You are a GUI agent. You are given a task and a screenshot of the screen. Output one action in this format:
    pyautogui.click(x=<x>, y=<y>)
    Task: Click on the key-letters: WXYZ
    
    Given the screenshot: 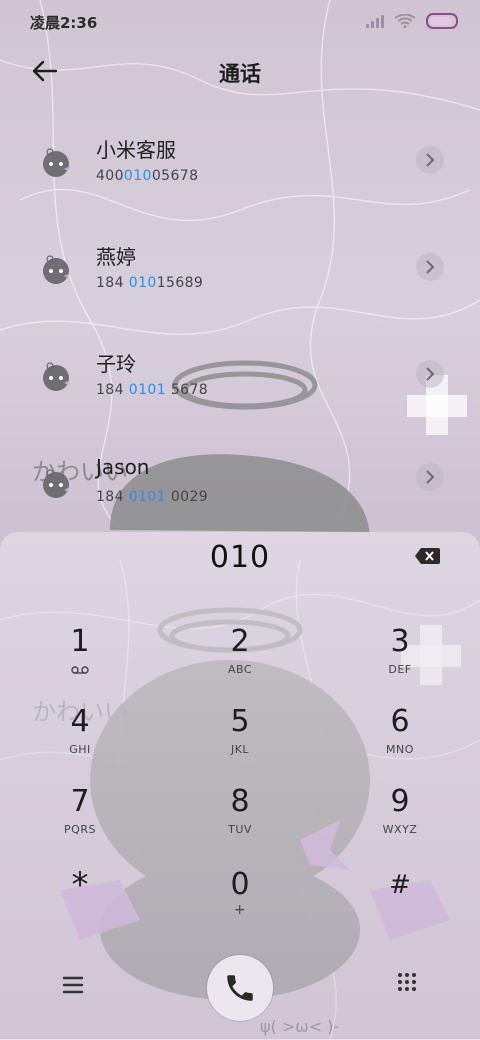 What is the action you would take?
    pyautogui.click(x=400, y=829)
    